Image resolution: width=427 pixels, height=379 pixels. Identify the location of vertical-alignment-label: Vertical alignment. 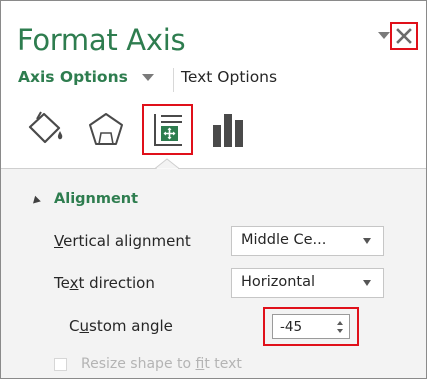
(122, 241).